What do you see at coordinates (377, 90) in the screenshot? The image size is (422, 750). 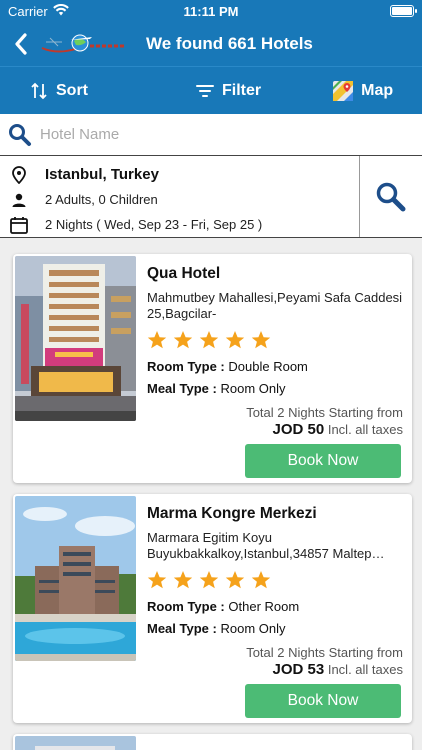 I see `map-label: Map` at bounding box center [377, 90].